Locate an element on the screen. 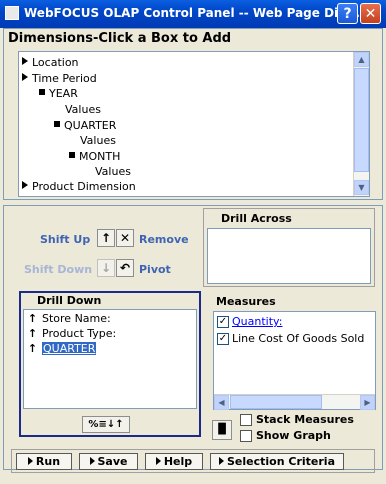  measures-hscrollbar: ◀ ▶ is located at coordinates (294, 402).